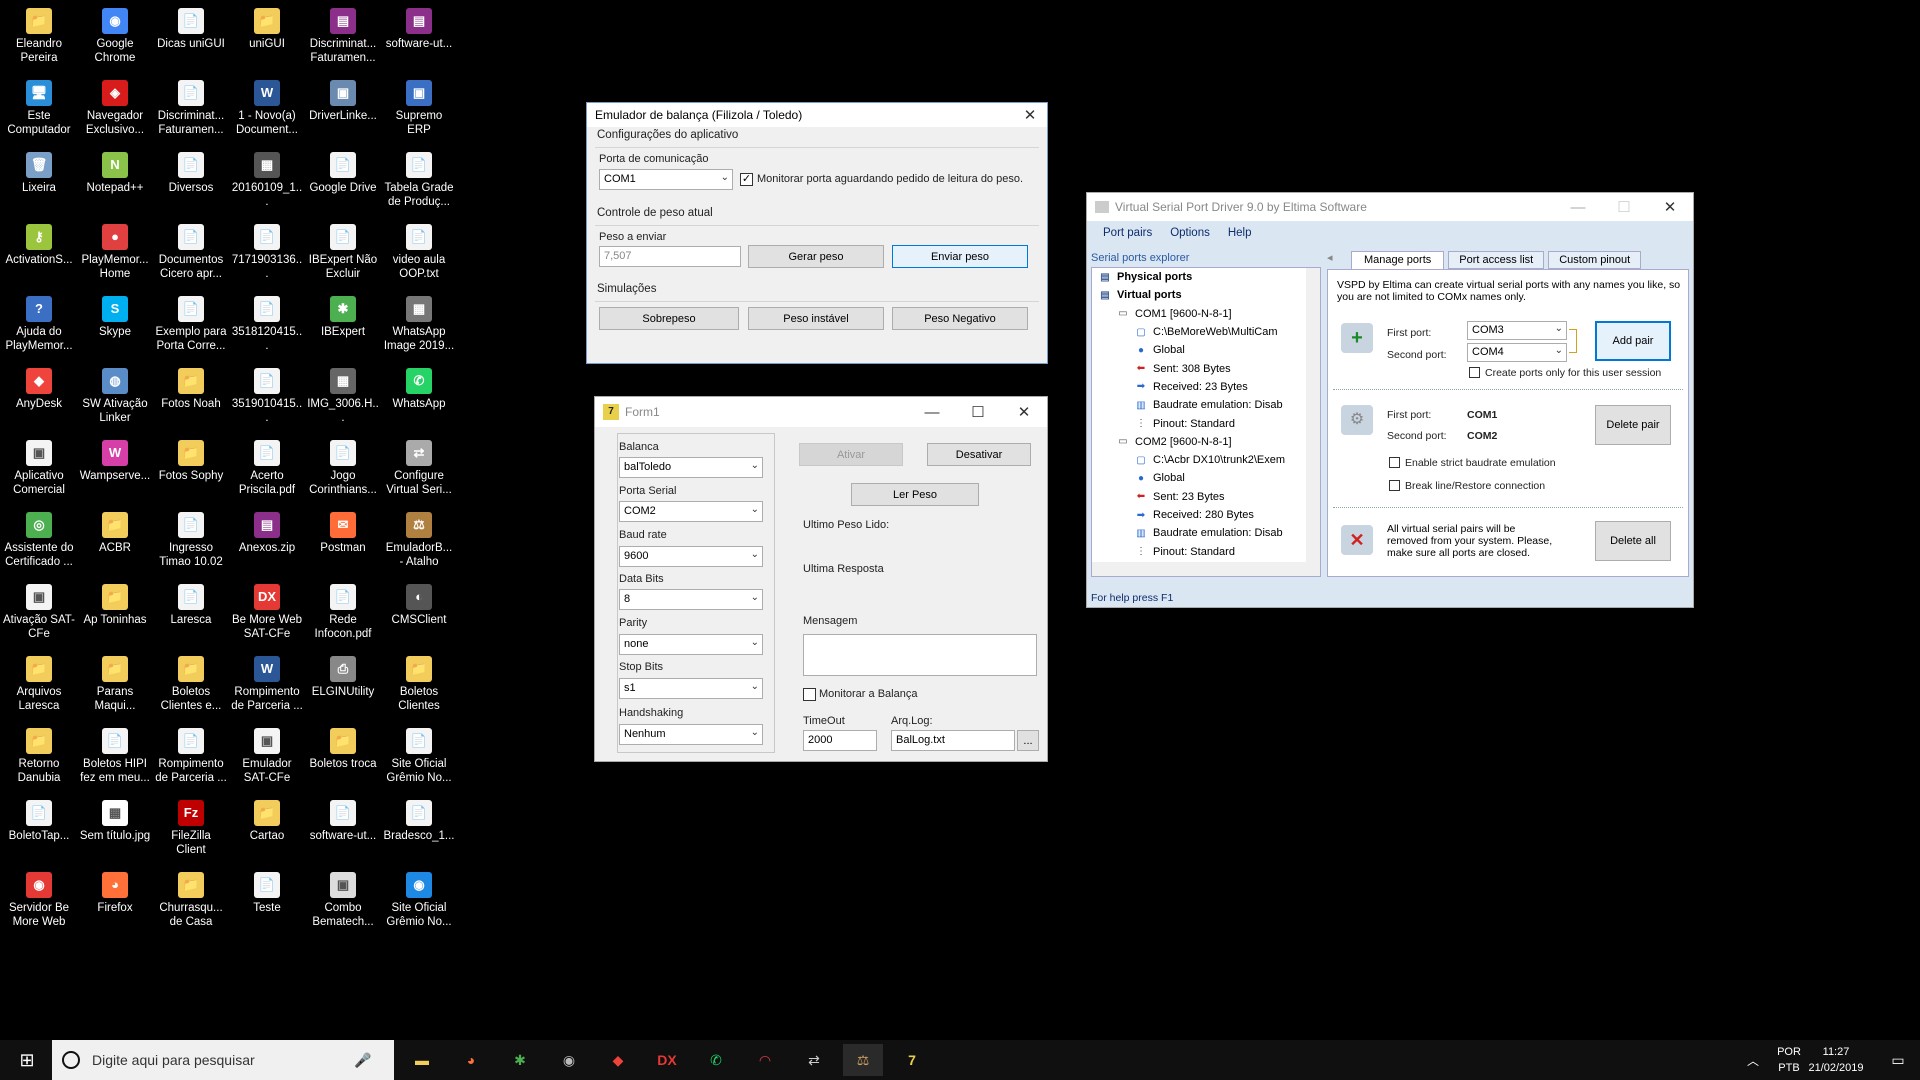 The height and width of the screenshot is (1080, 1920). I want to click on strict-baud-checkbox, so click(1394, 462).